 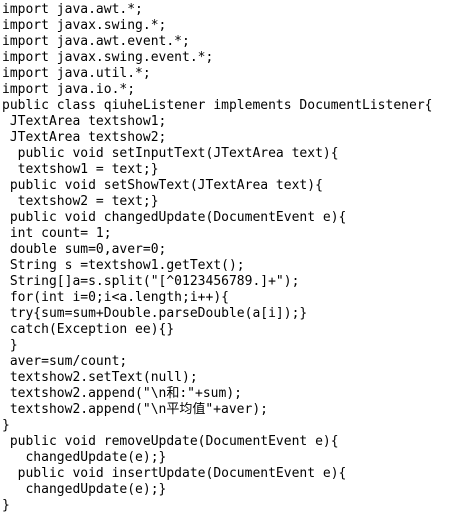 I want to click on code-line: String[]a=s.split("[^0123456789.]+");, so click(x=151, y=281).